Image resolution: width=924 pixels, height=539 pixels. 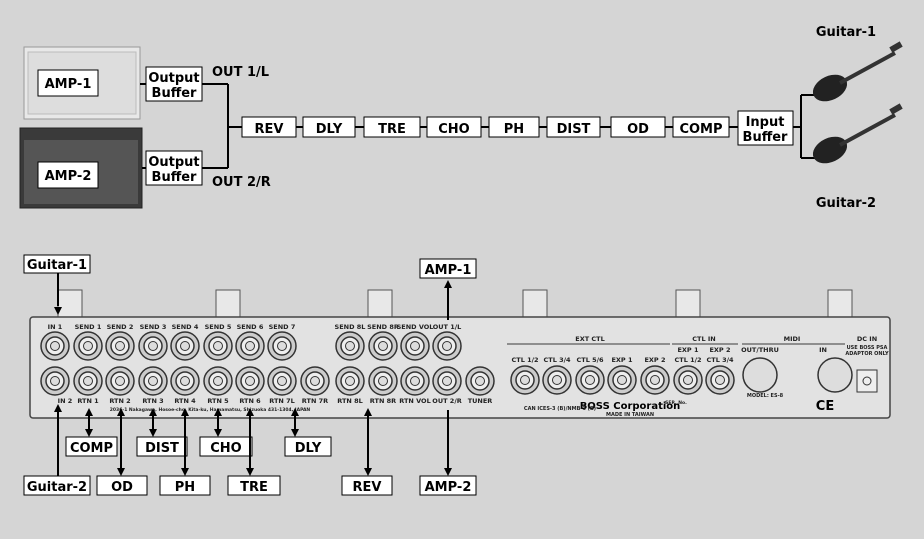 I want to click on jack-send-7-hole, so click(x=282, y=346).